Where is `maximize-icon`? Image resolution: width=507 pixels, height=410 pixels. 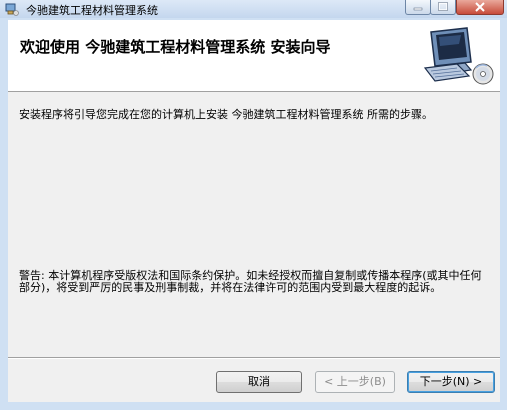 maximize-icon is located at coordinates (443, 6).